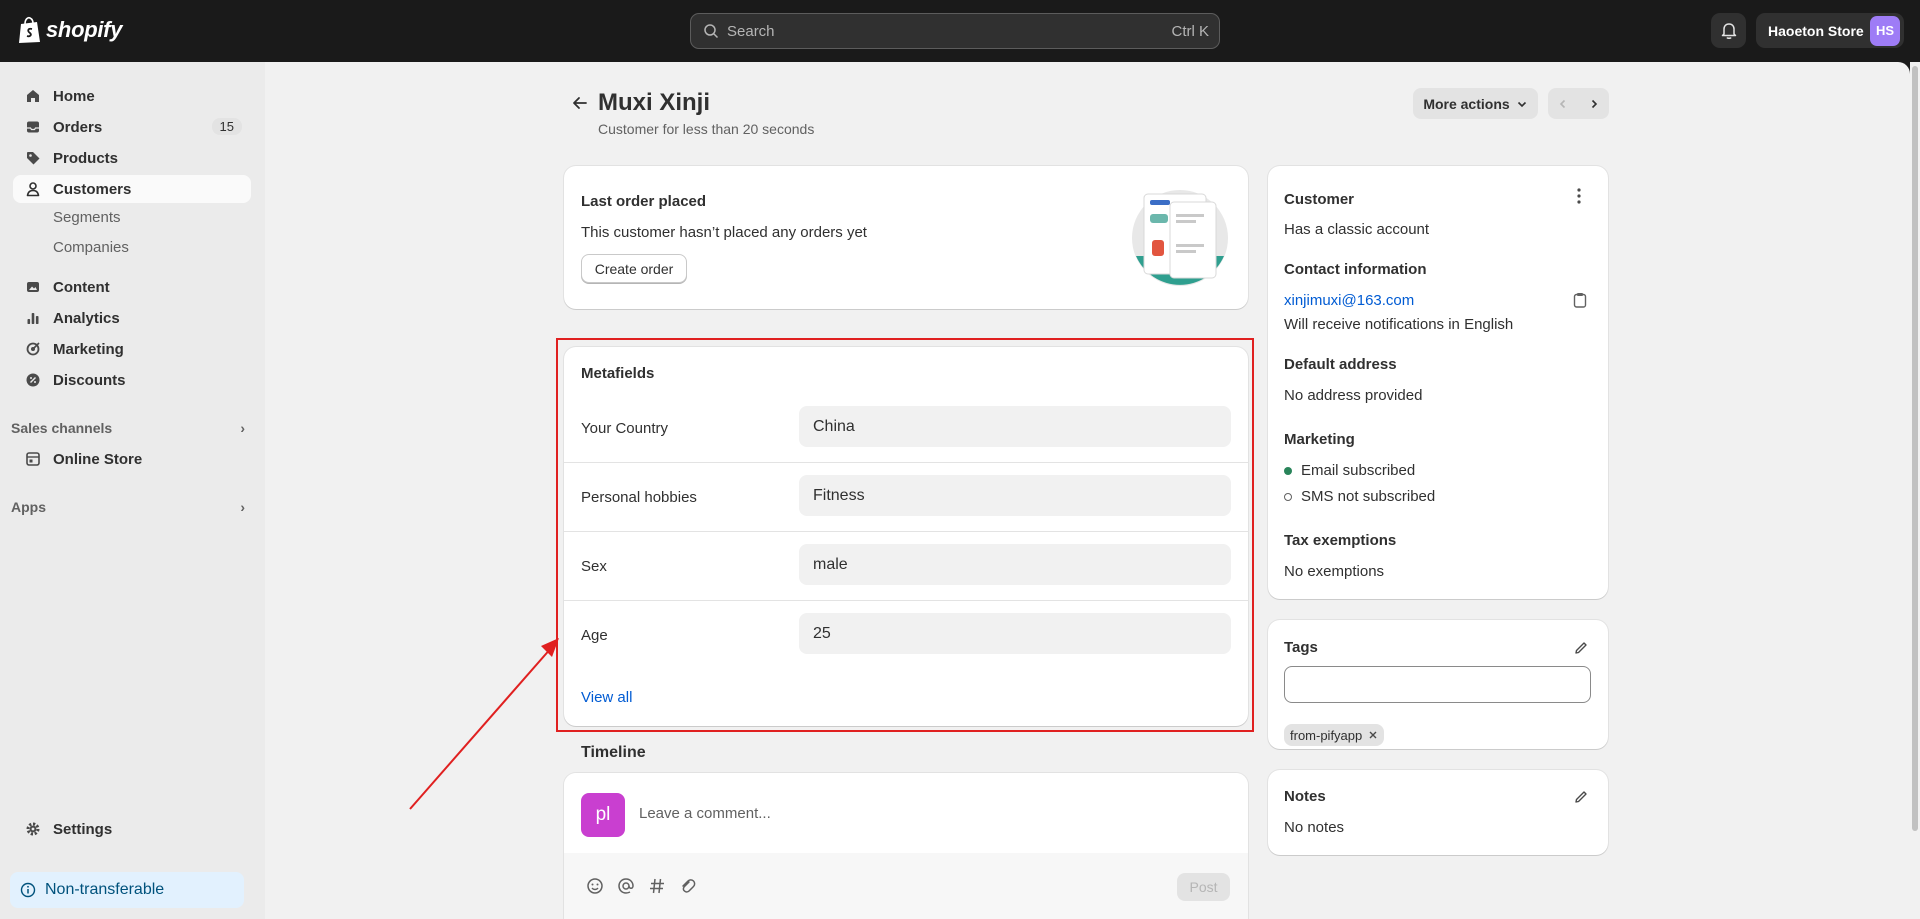 This screenshot has height=919, width=1920. Describe the element at coordinates (1357, 229) in the screenshot. I see `account-type: Has a classic account` at that location.